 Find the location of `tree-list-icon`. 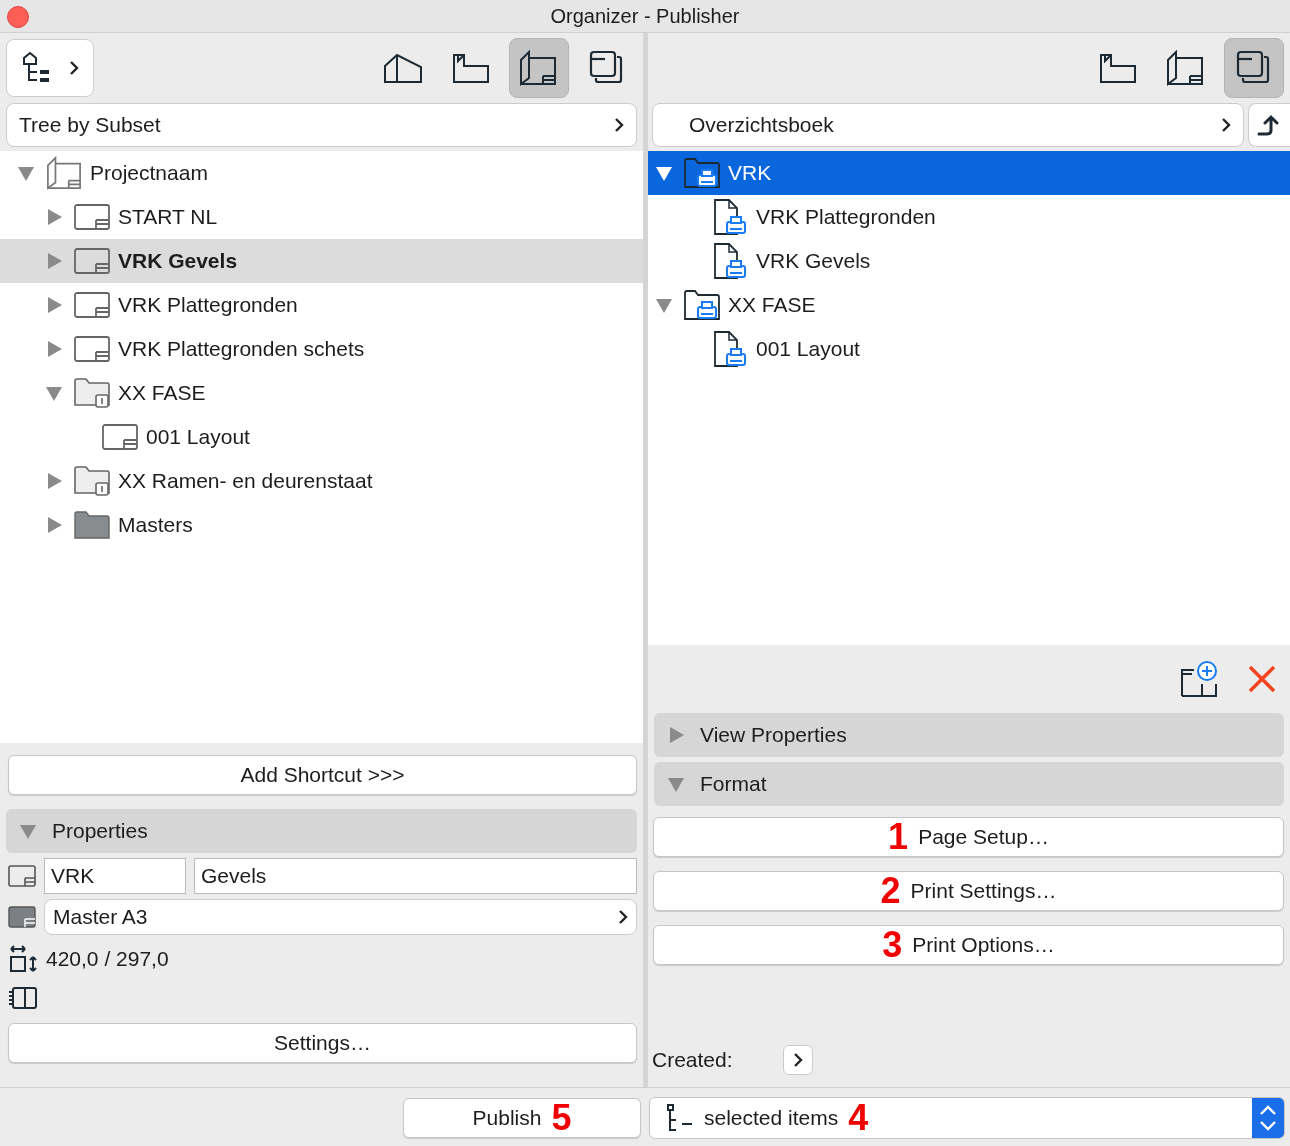

tree-list-icon is located at coordinates (680, 1118).